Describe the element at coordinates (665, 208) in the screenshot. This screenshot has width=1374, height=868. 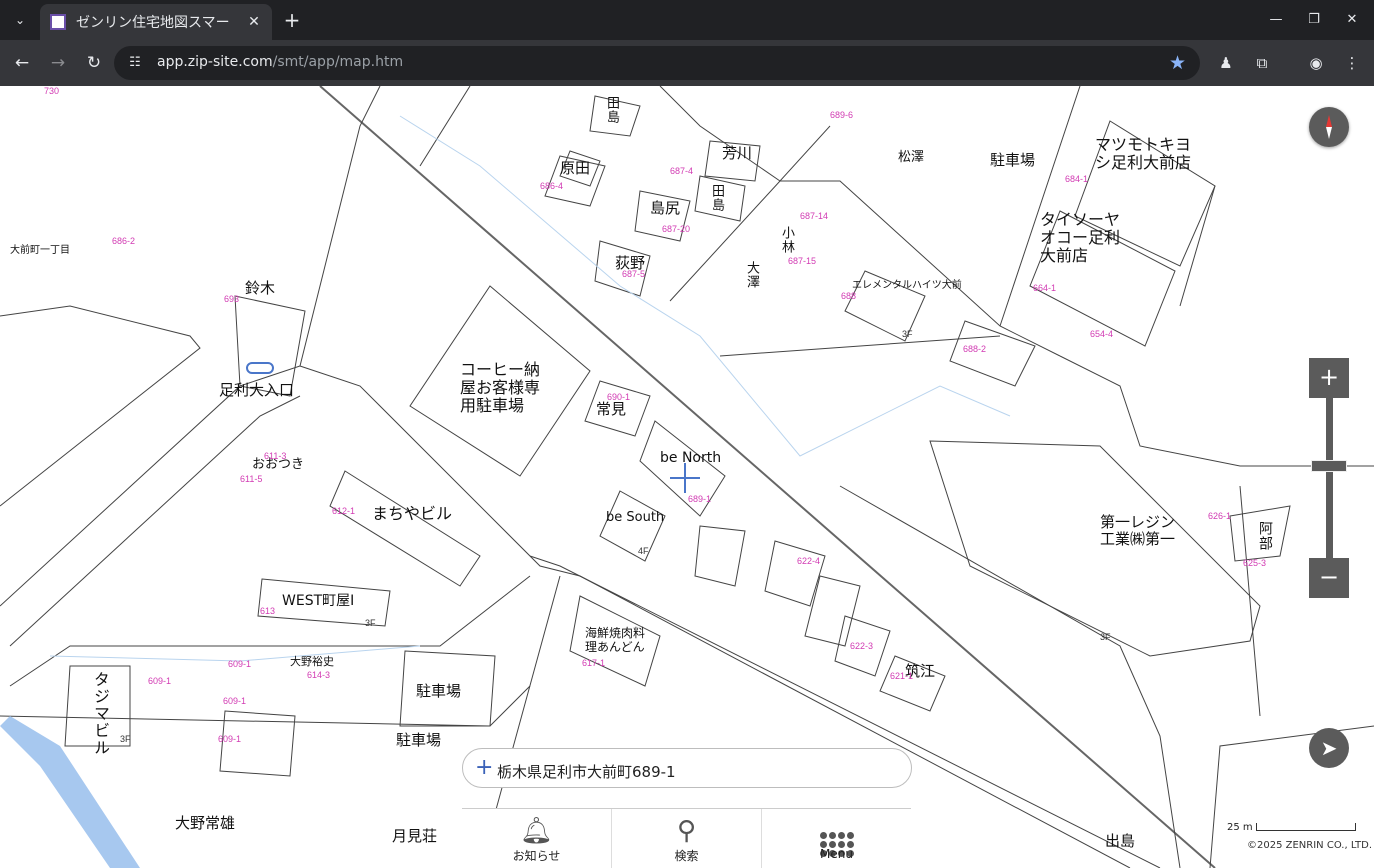
I see `label-shimaji: 島尻` at that location.